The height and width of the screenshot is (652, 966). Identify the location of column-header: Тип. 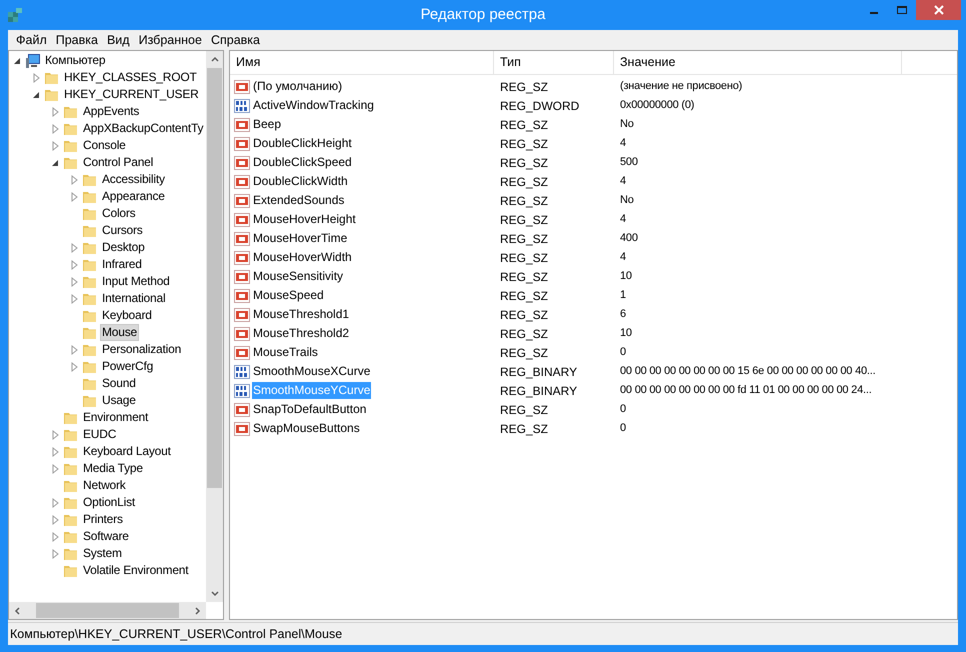
(554, 62).